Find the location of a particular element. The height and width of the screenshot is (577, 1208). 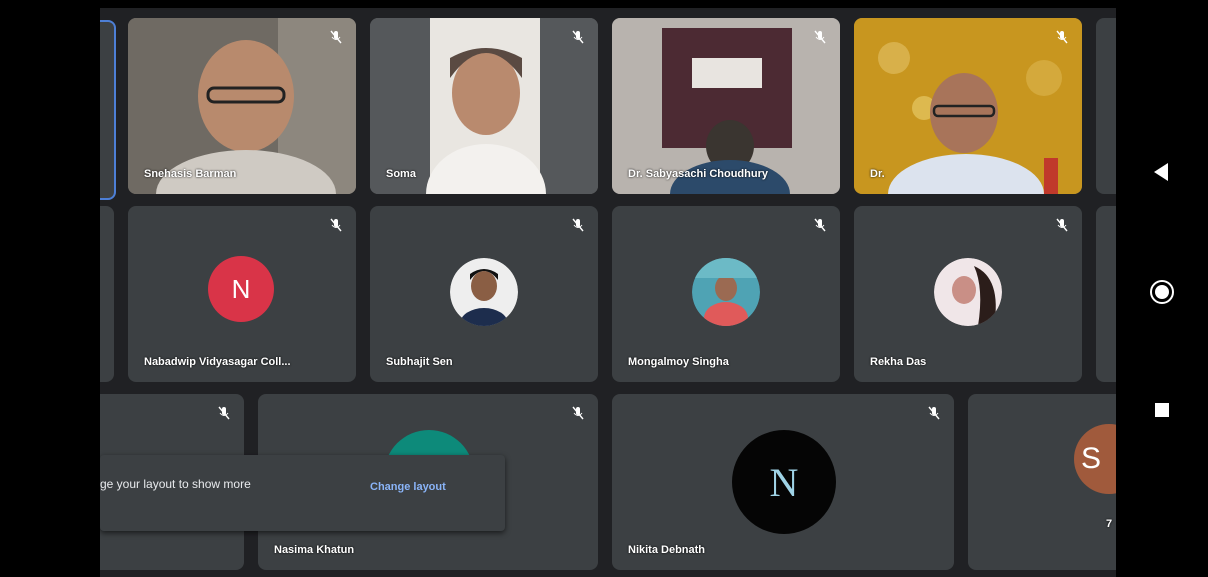

participant-name: Dr. Sabyasachi Choudhury is located at coordinates (698, 174).